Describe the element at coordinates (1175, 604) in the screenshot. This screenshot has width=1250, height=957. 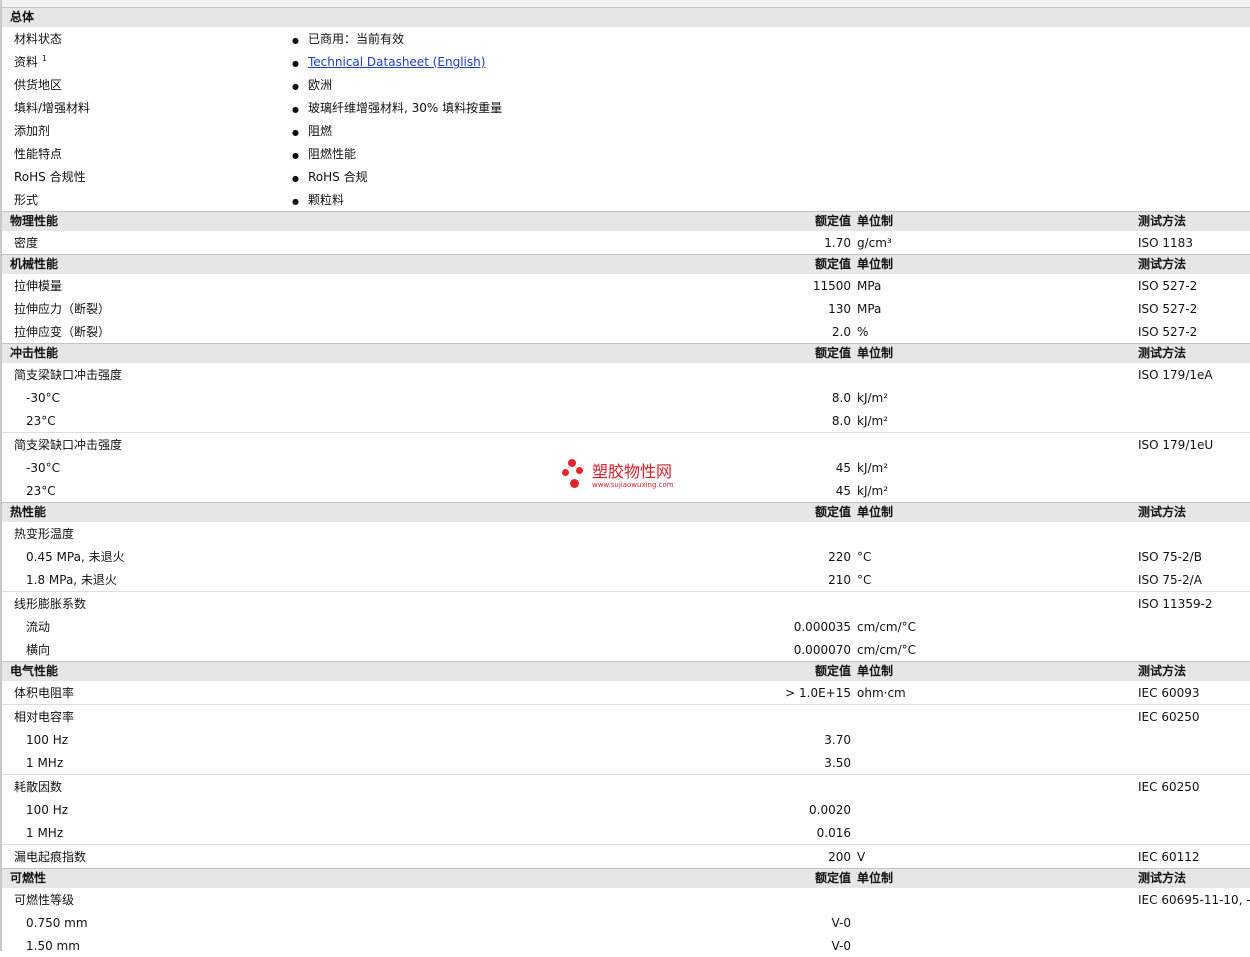
I see `row-method: ISO 11359-2` at that location.